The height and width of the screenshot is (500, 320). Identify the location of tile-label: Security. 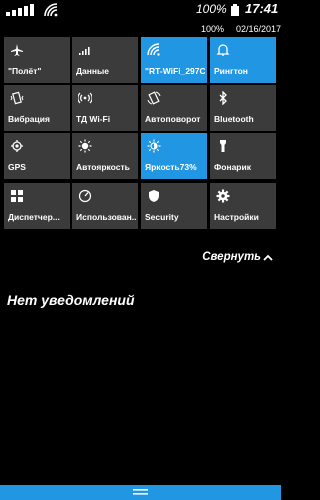
(162, 217).